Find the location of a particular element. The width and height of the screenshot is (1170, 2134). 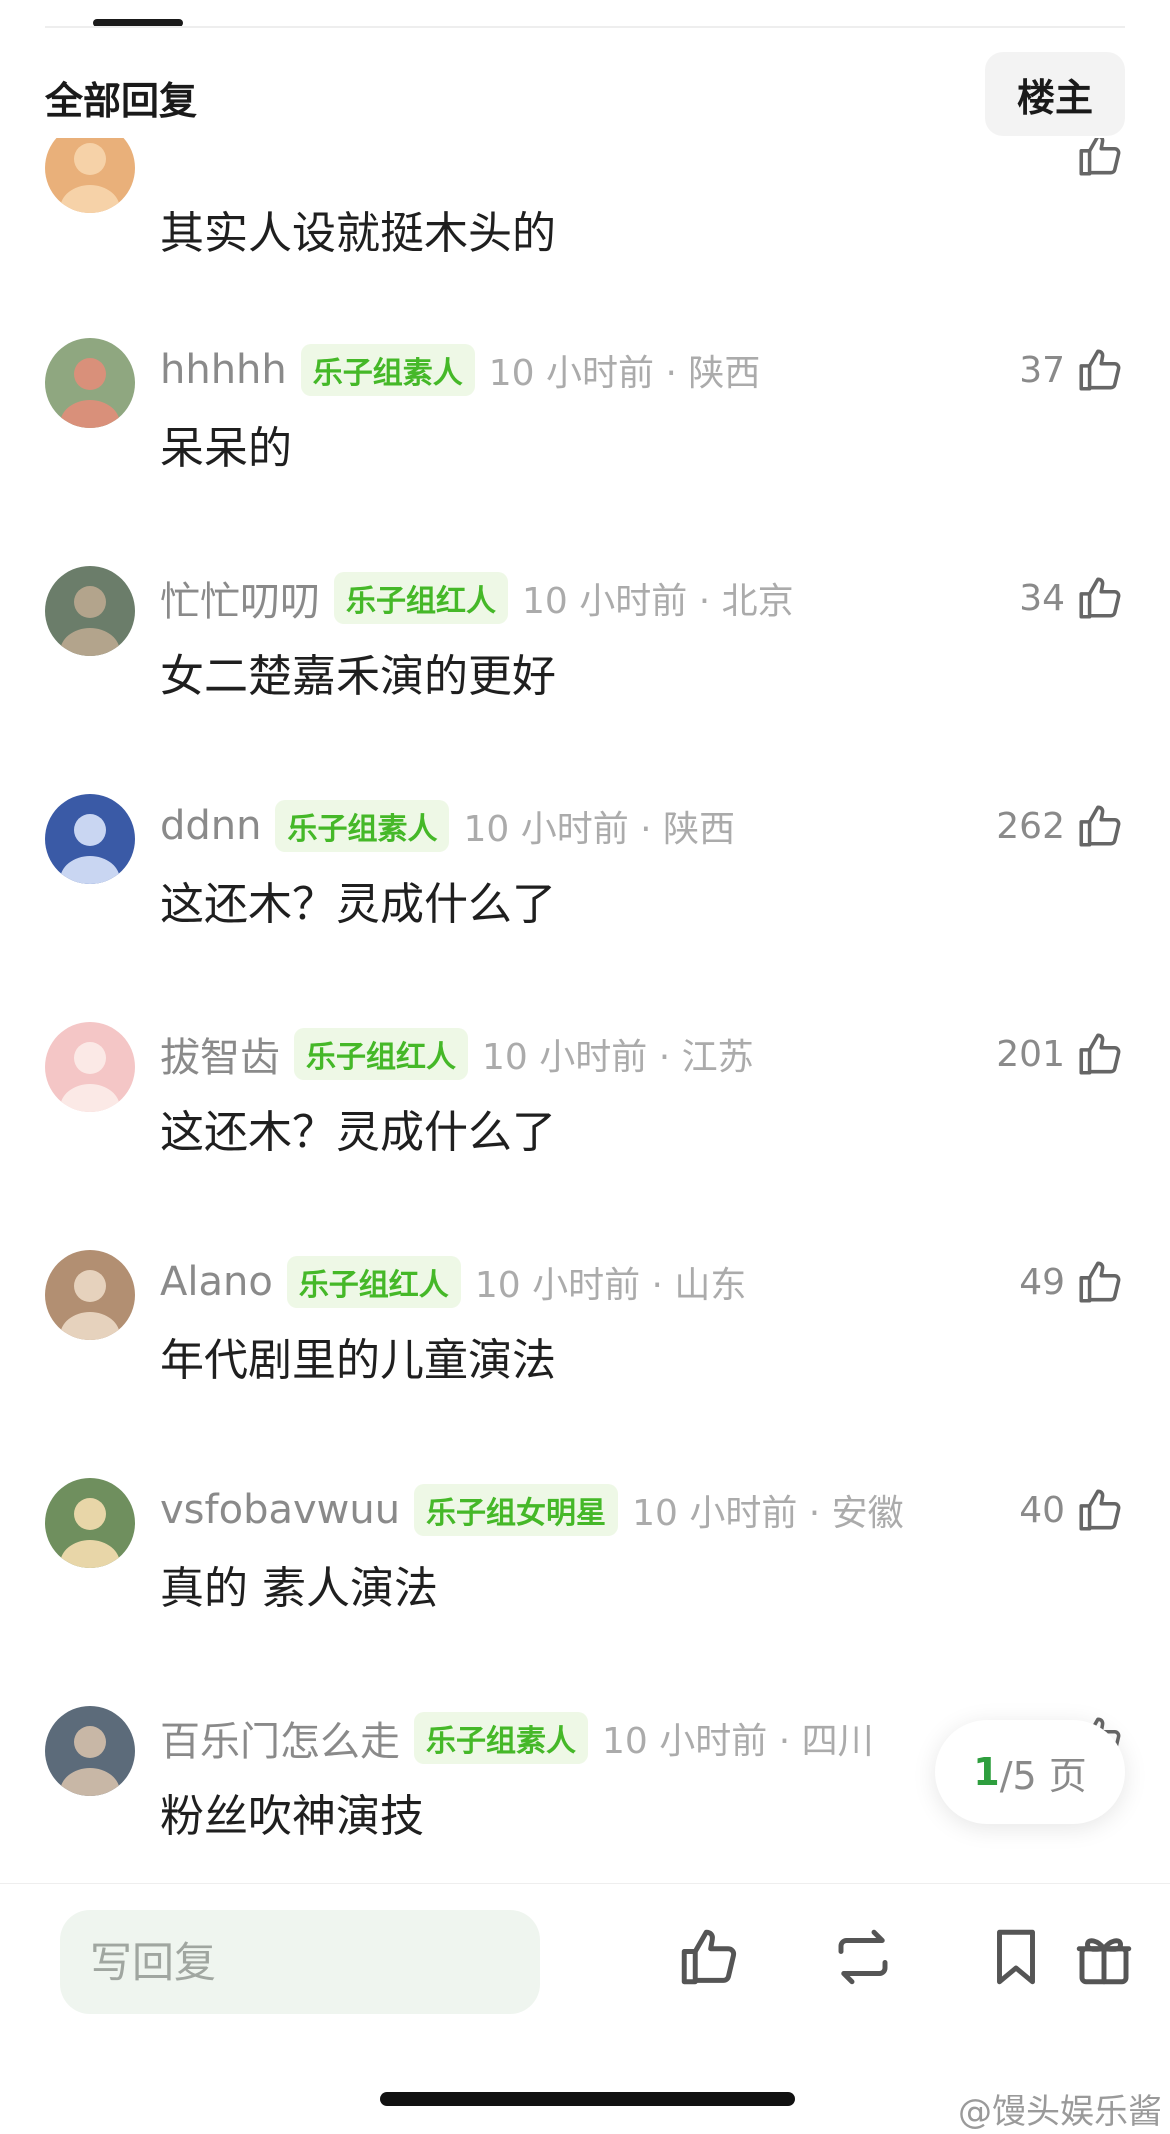

page-current: 1 is located at coordinates (986, 1772).